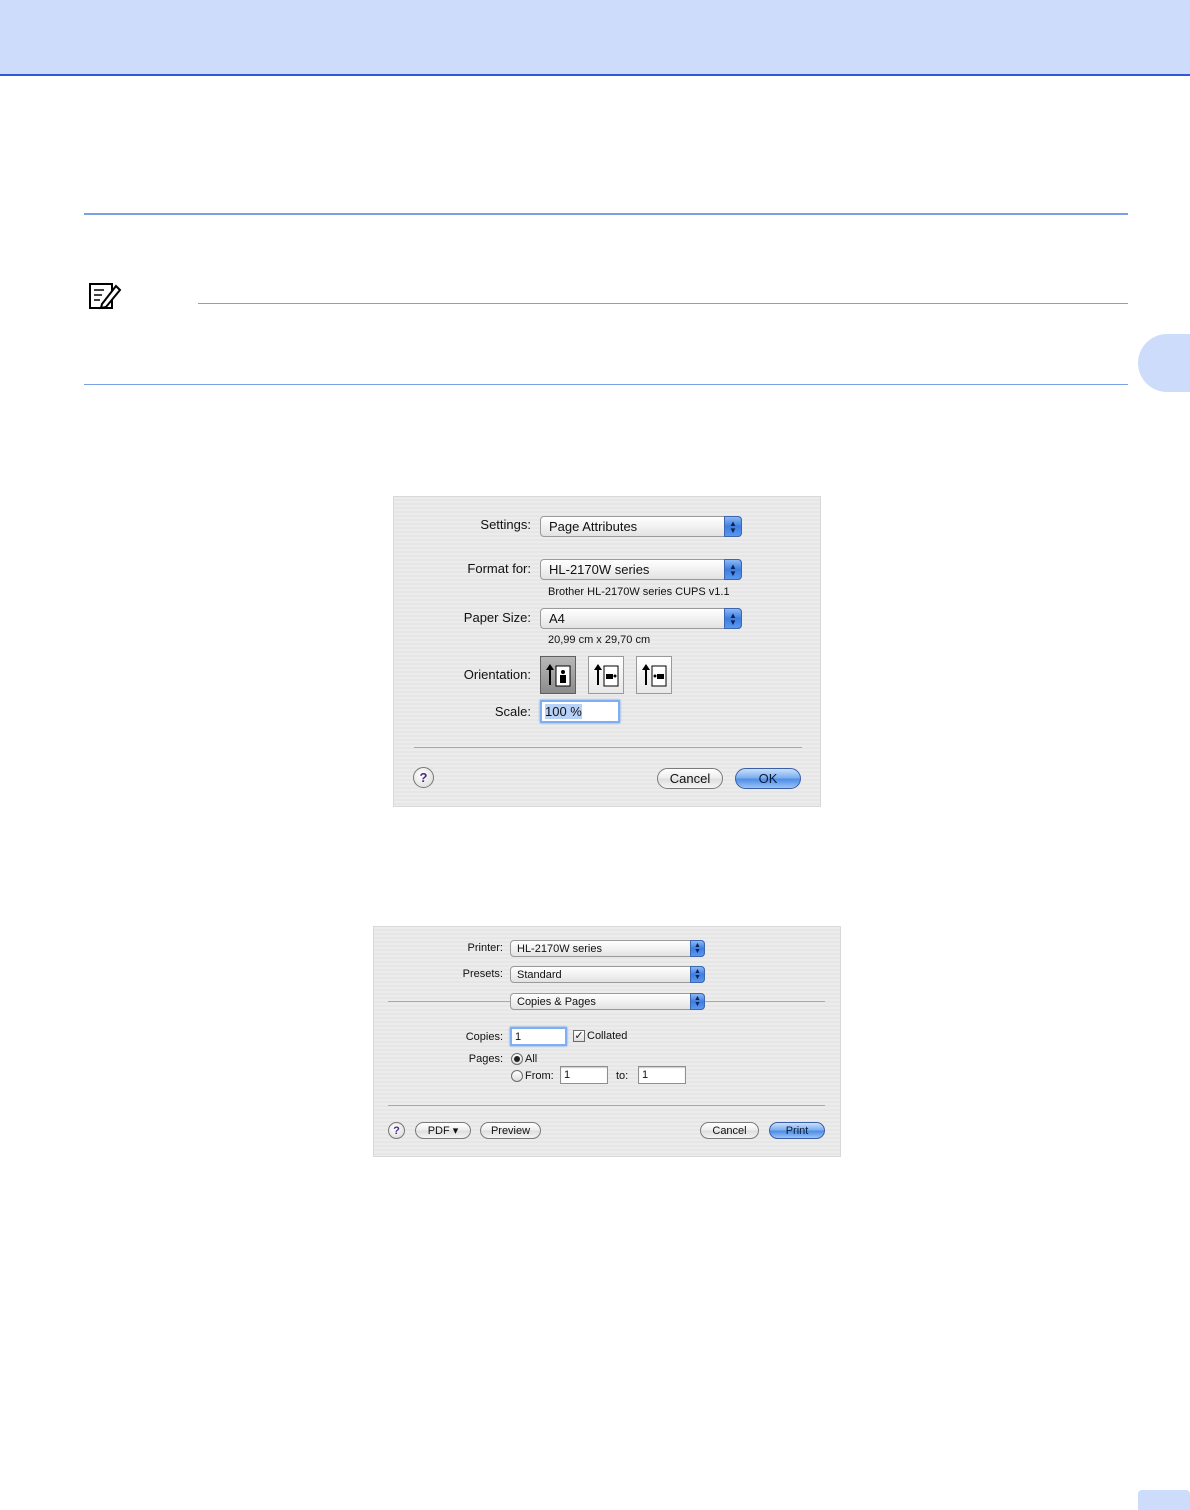 This screenshot has width=1190, height=1510. I want to click on portrait-icon, so click(558, 675).